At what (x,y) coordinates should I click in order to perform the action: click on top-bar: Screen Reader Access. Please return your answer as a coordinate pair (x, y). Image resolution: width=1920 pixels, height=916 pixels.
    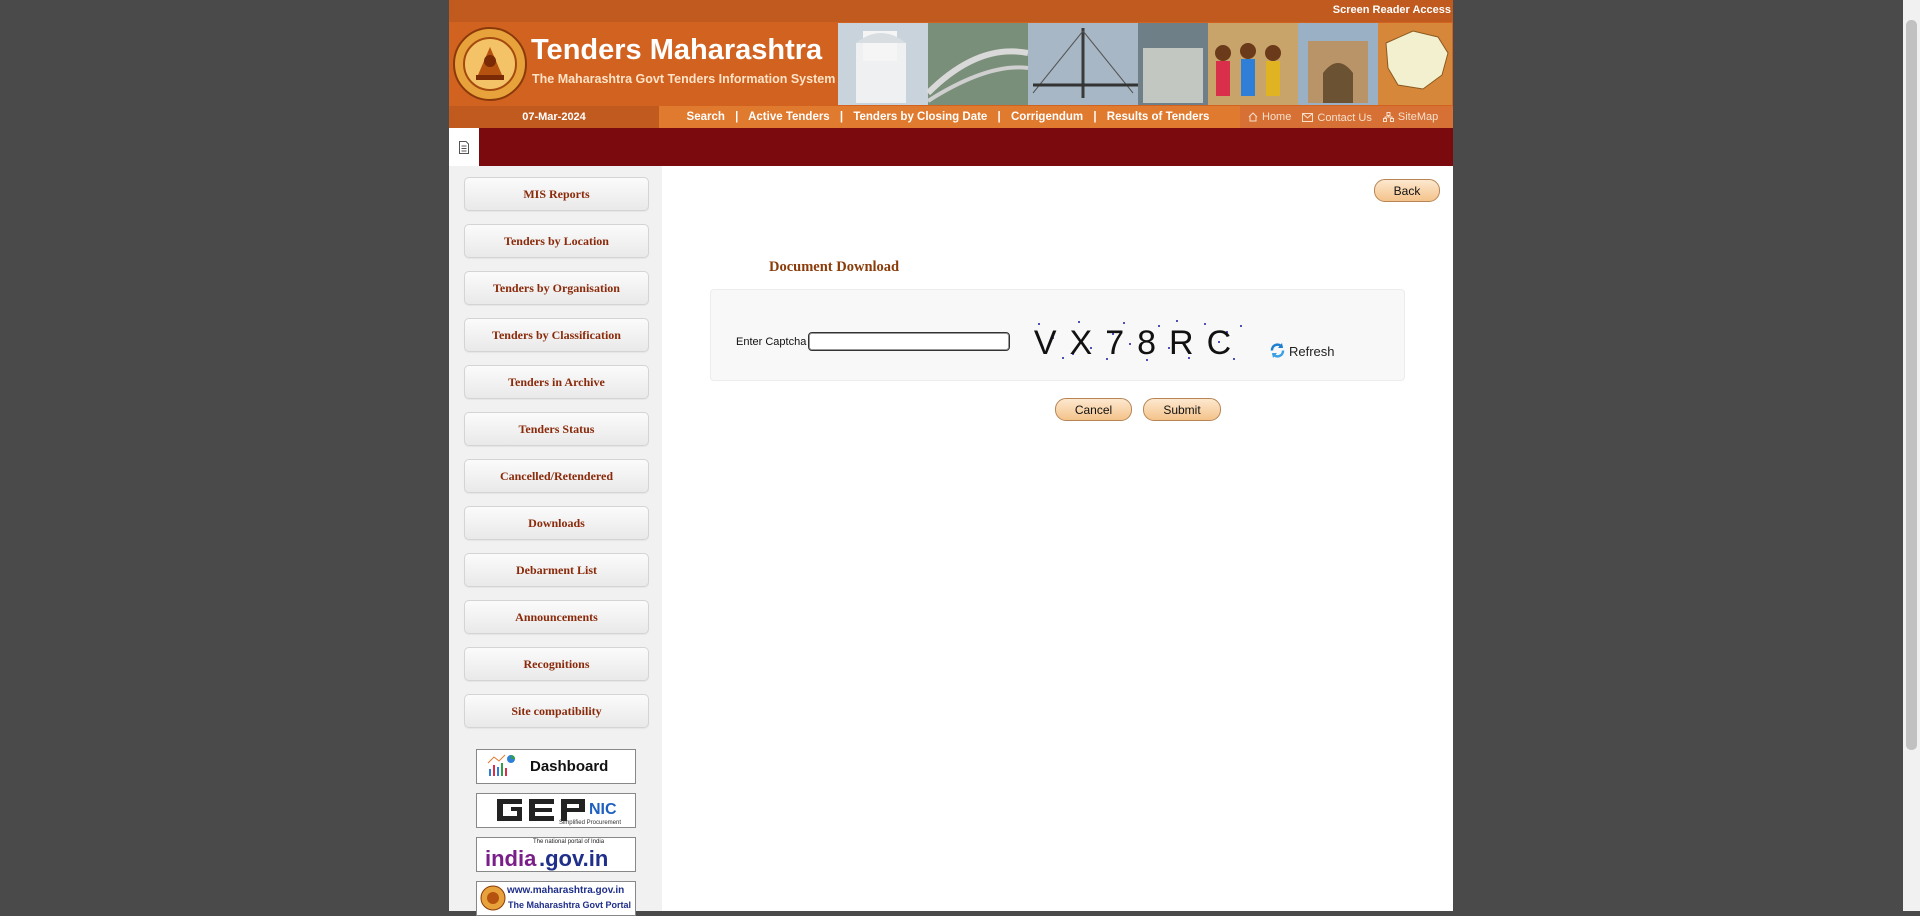
    Looking at the image, I should click on (951, 11).